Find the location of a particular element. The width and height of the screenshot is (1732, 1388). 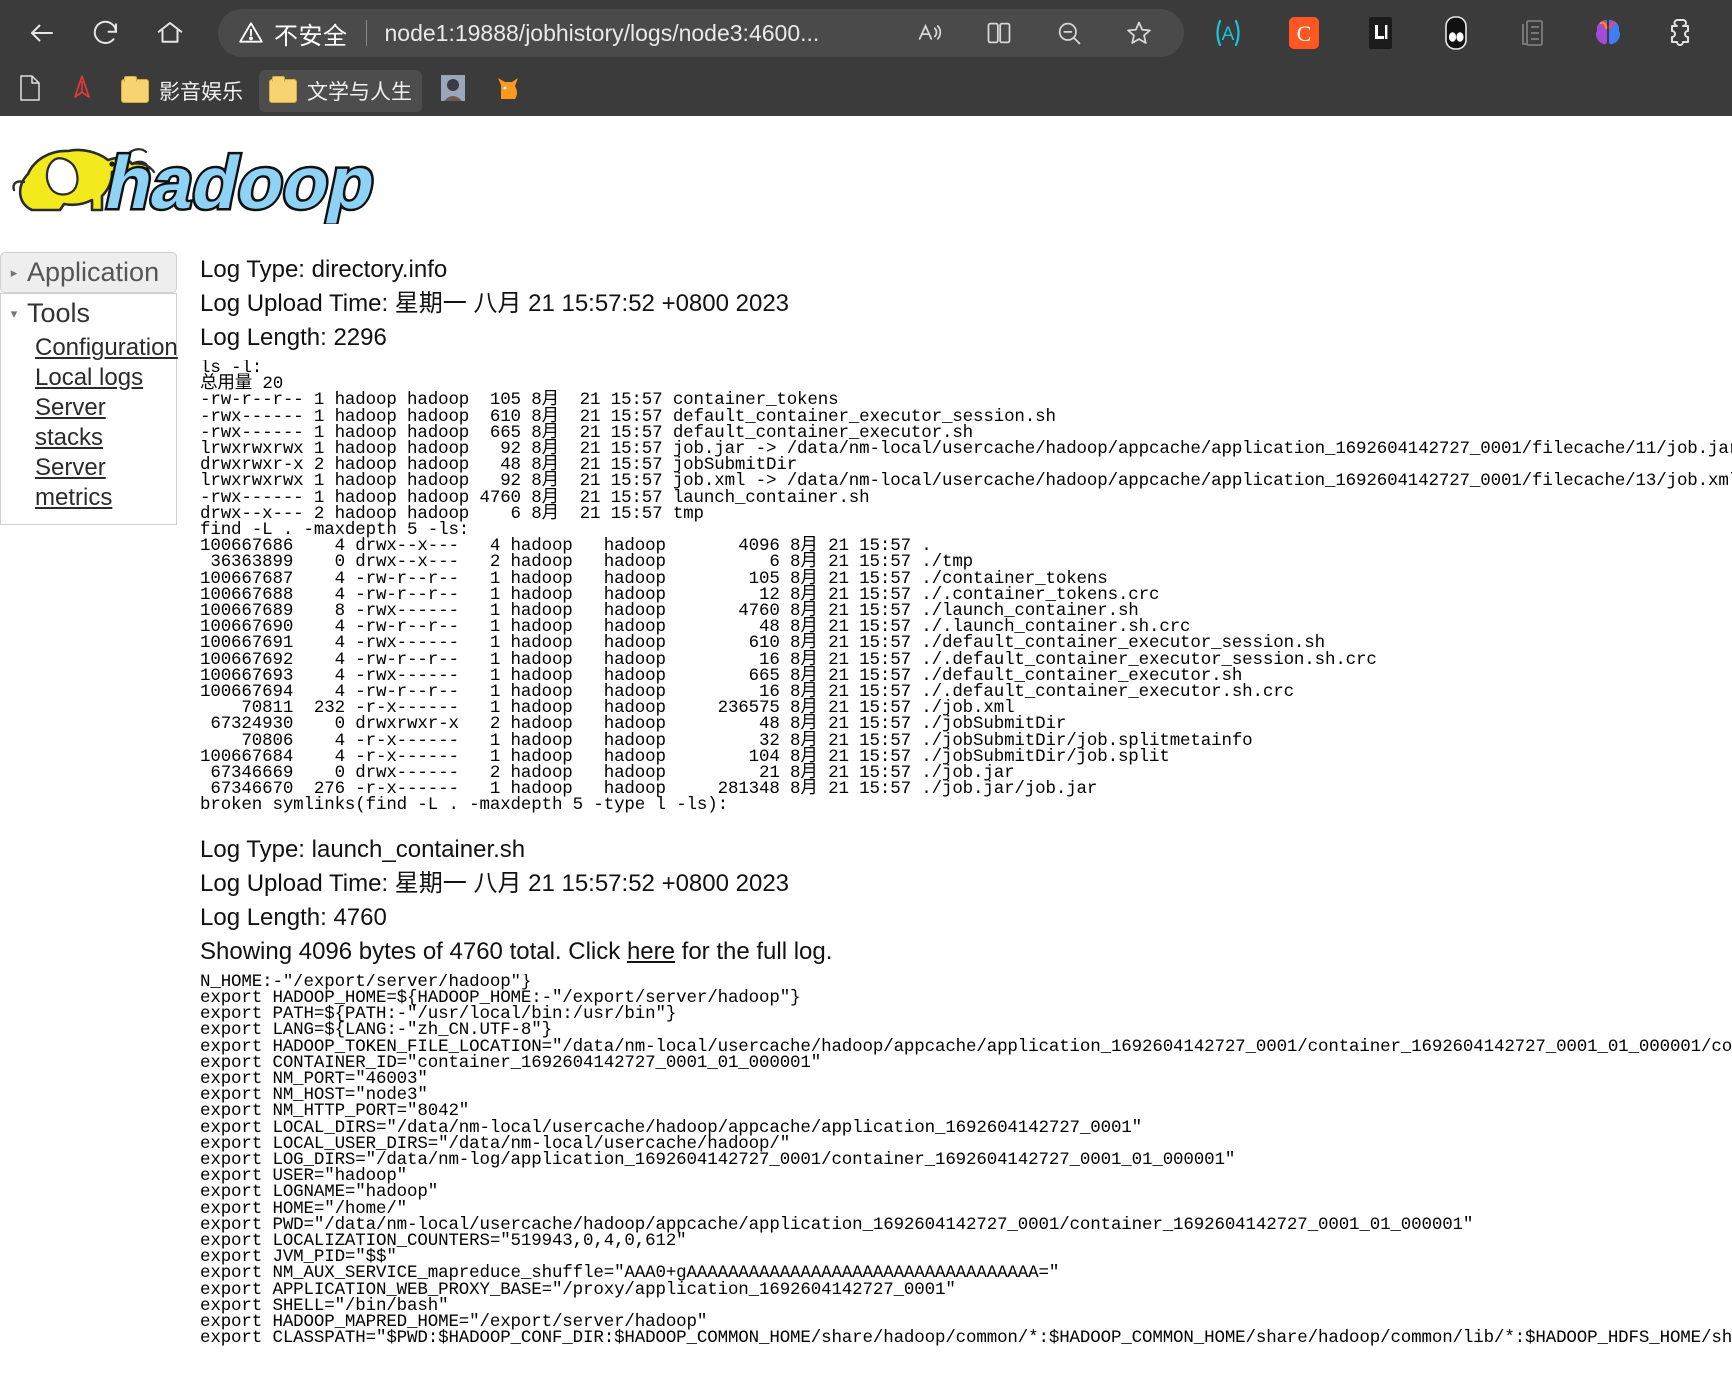

full-log-link: here is located at coordinates (651, 951).